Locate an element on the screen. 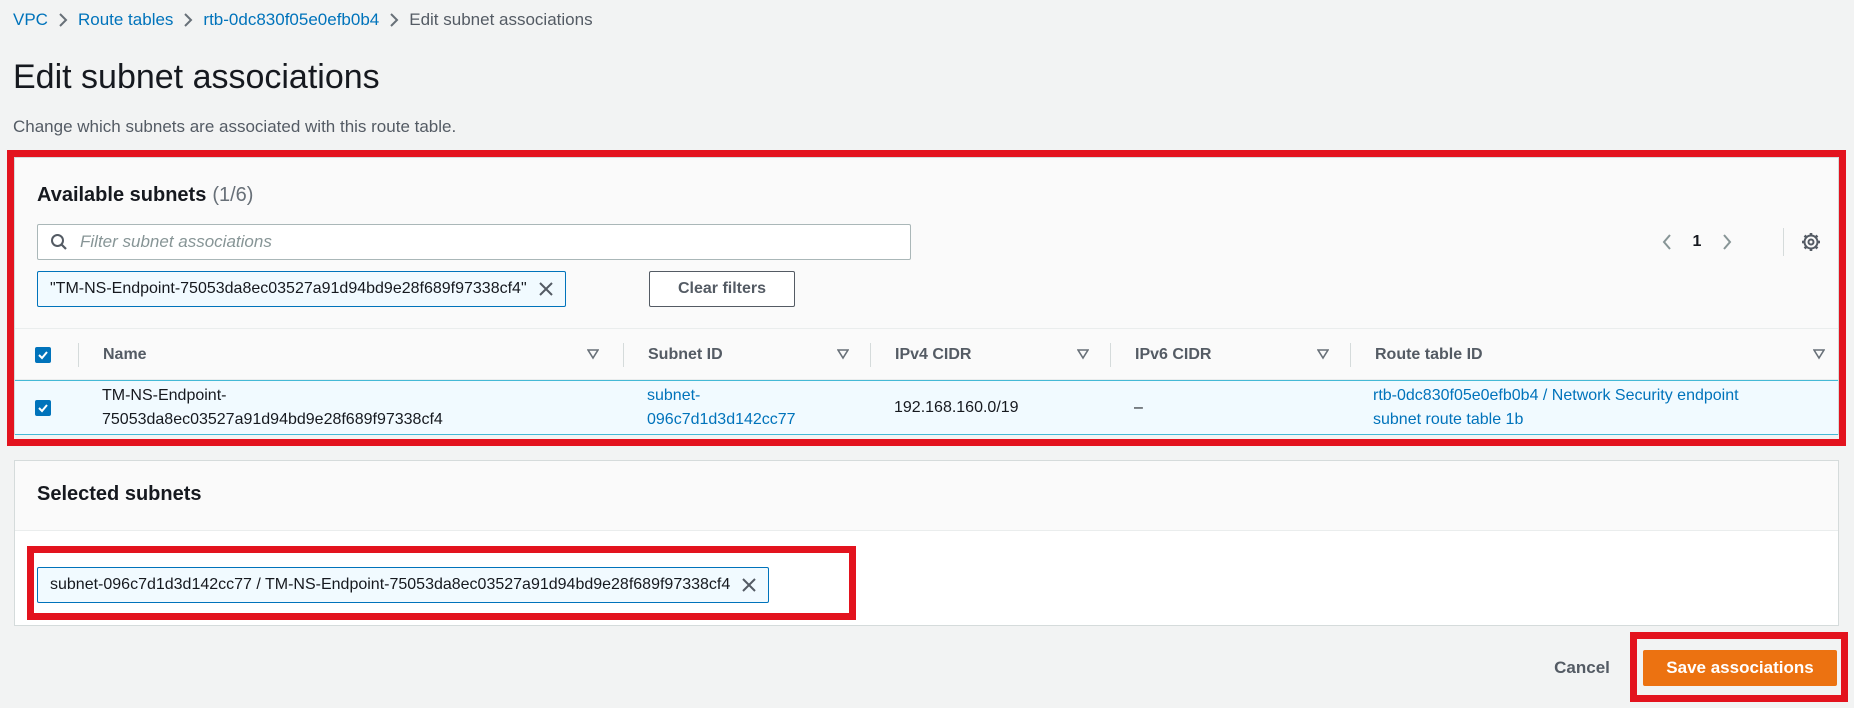  column-header-ipv4-cidr: IPv4 CIDR is located at coordinates (999, 355).